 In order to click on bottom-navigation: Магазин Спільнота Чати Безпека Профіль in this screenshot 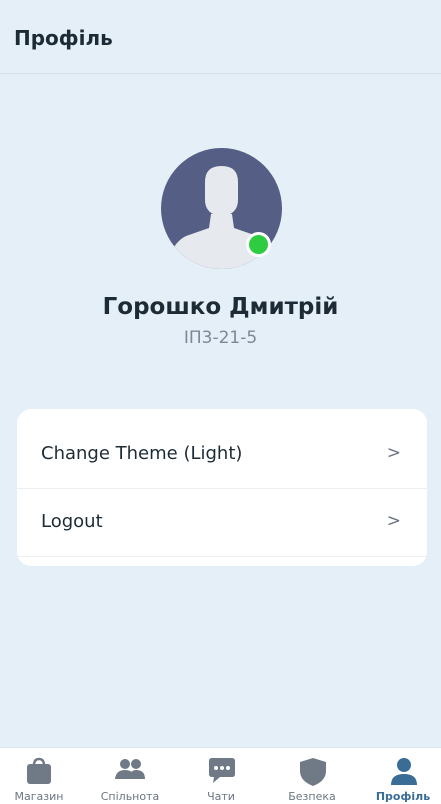, I will do `click(220, 775)`.